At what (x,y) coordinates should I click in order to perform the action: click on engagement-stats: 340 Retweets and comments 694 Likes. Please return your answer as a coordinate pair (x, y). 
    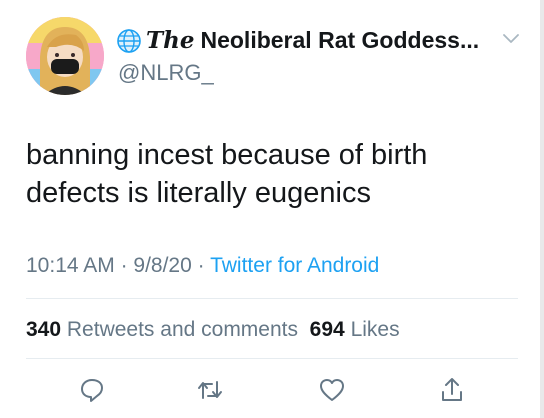
    Looking at the image, I should click on (213, 330).